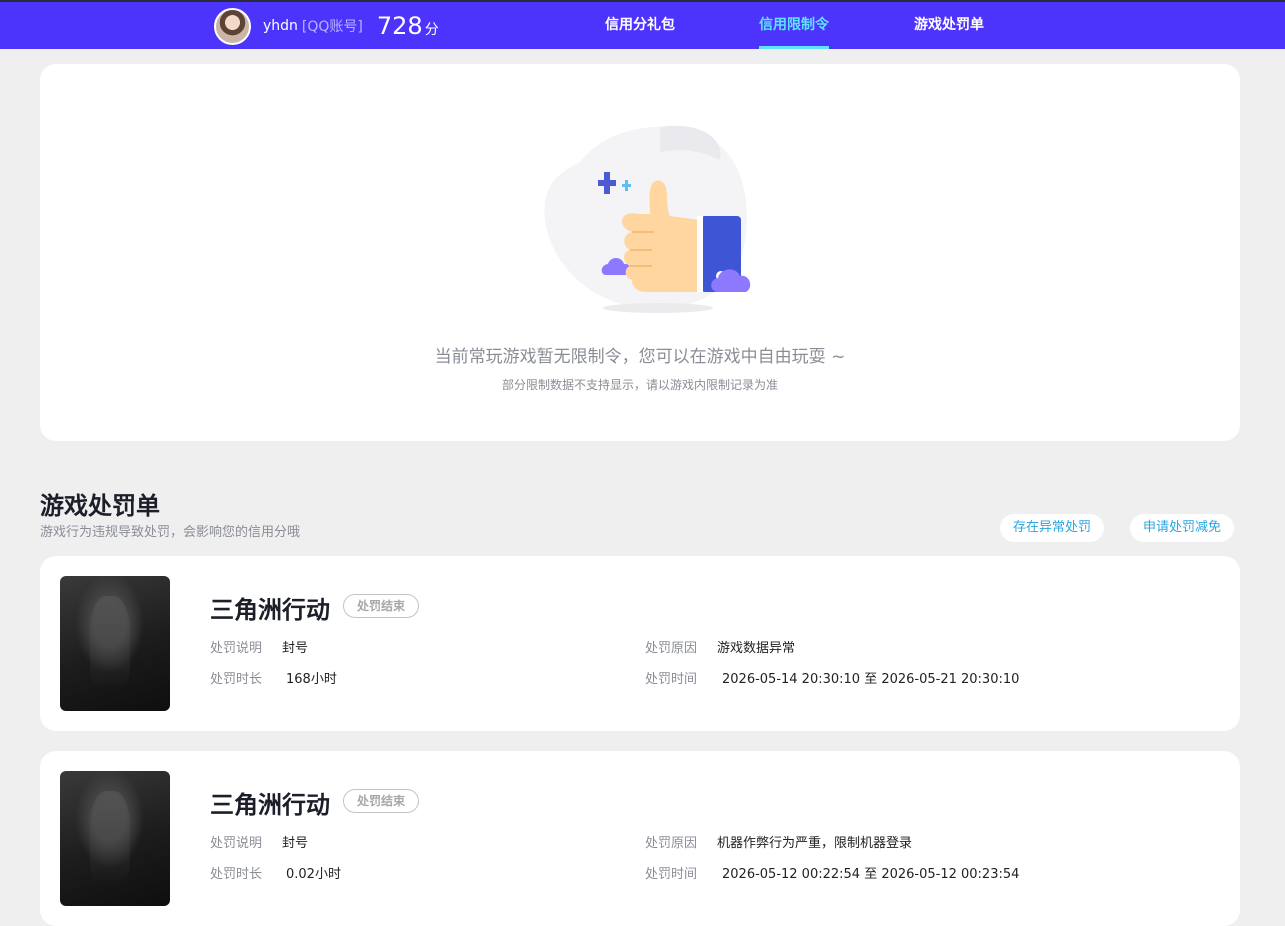  Describe the element at coordinates (949, 25) in the screenshot. I see `tab-game-penalty: 游戏处罚单` at that location.